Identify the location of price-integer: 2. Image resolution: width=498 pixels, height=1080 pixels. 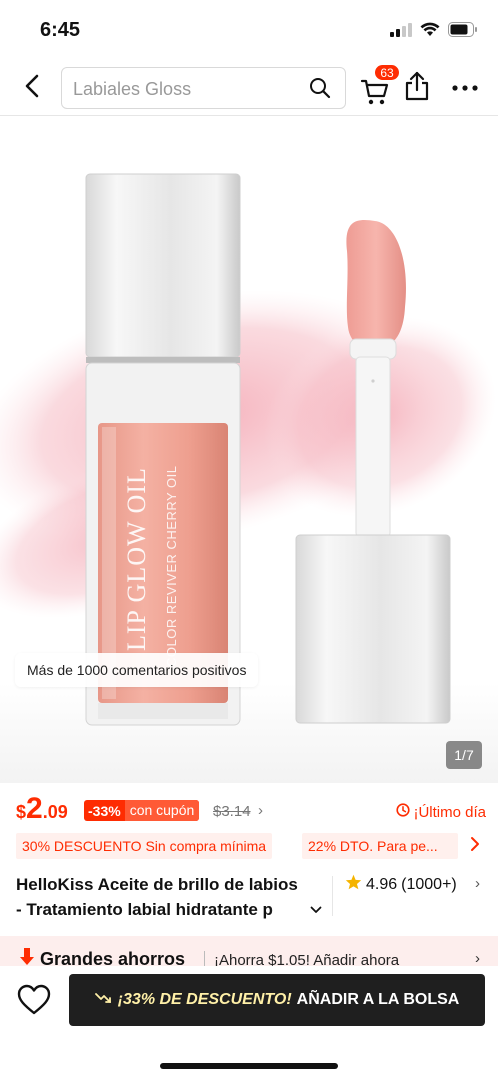
(34, 808).